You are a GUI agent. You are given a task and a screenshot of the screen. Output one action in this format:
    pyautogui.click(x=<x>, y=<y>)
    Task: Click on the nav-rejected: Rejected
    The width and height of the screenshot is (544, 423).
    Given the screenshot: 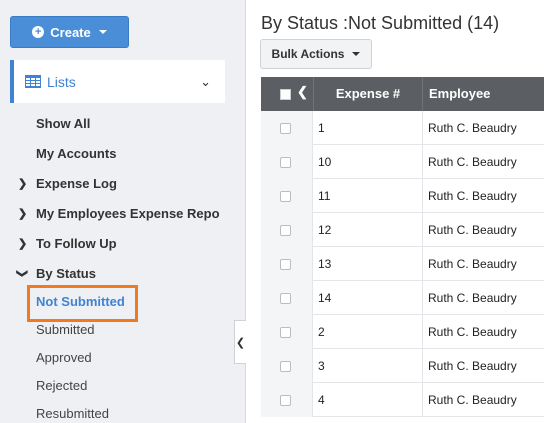 What is the action you would take?
    pyautogui.click(x=123, y=385)
    